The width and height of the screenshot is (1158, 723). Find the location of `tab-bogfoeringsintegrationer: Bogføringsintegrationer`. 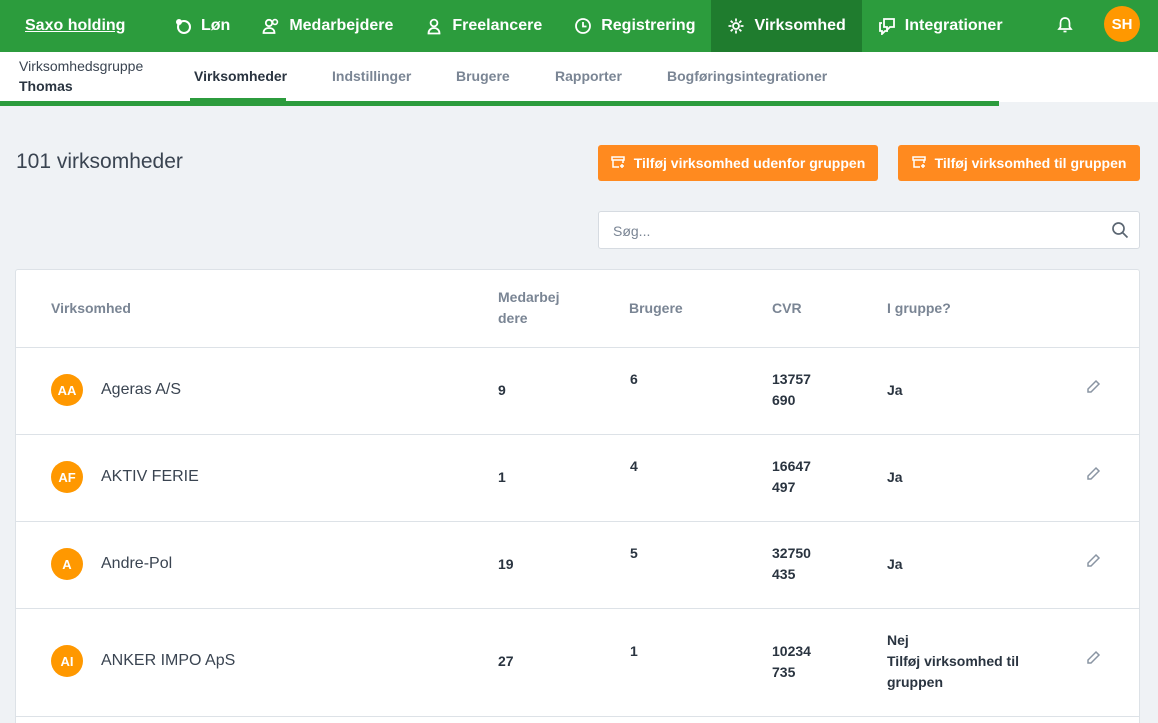

tab-bogfoeringsintegrationer: Bogføringsintegrationer is located at coordinates (747, 76).